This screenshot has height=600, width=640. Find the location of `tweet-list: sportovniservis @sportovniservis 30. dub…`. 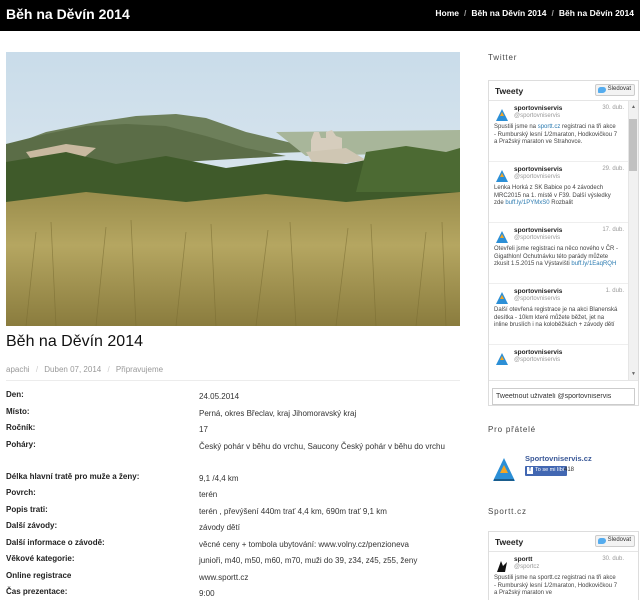

tweet-list: sportovniservis @sportovniservis 30. dub… is located at coordinates (563, 240).